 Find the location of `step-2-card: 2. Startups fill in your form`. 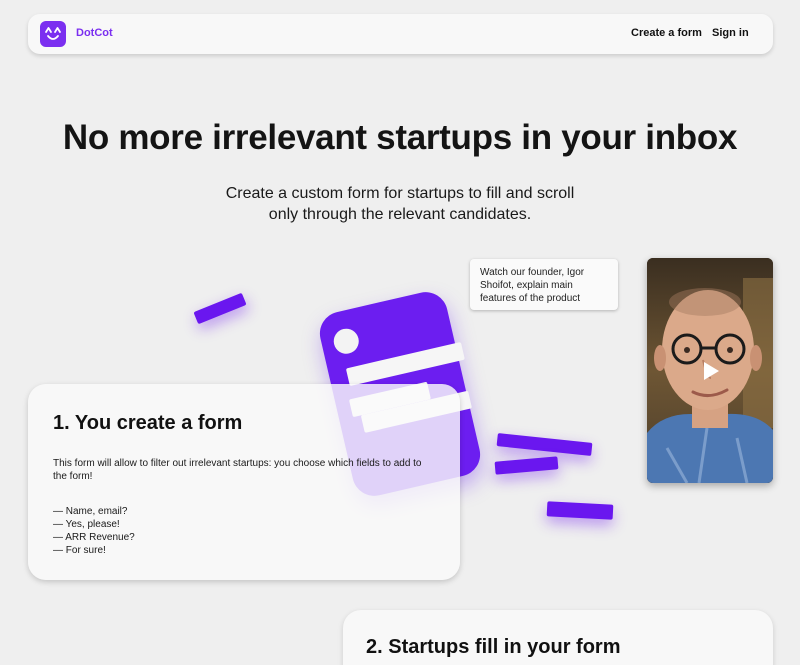

step-2-card: 2. Startups fill in your form is located at coordinates (558, 637).